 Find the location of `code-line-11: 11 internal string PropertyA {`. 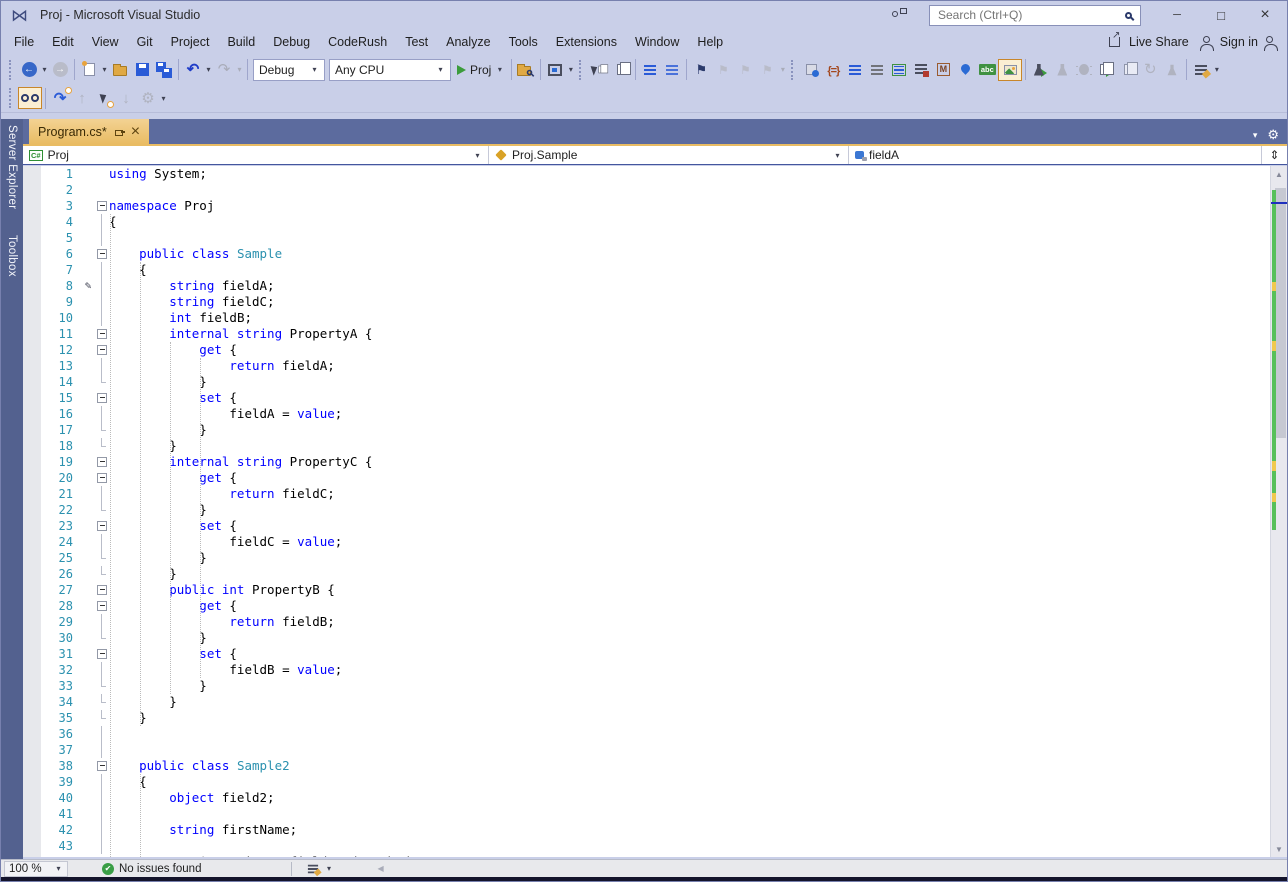

code-line-11: 11 internal string PropertyA { is located at coordinates (646, 334).